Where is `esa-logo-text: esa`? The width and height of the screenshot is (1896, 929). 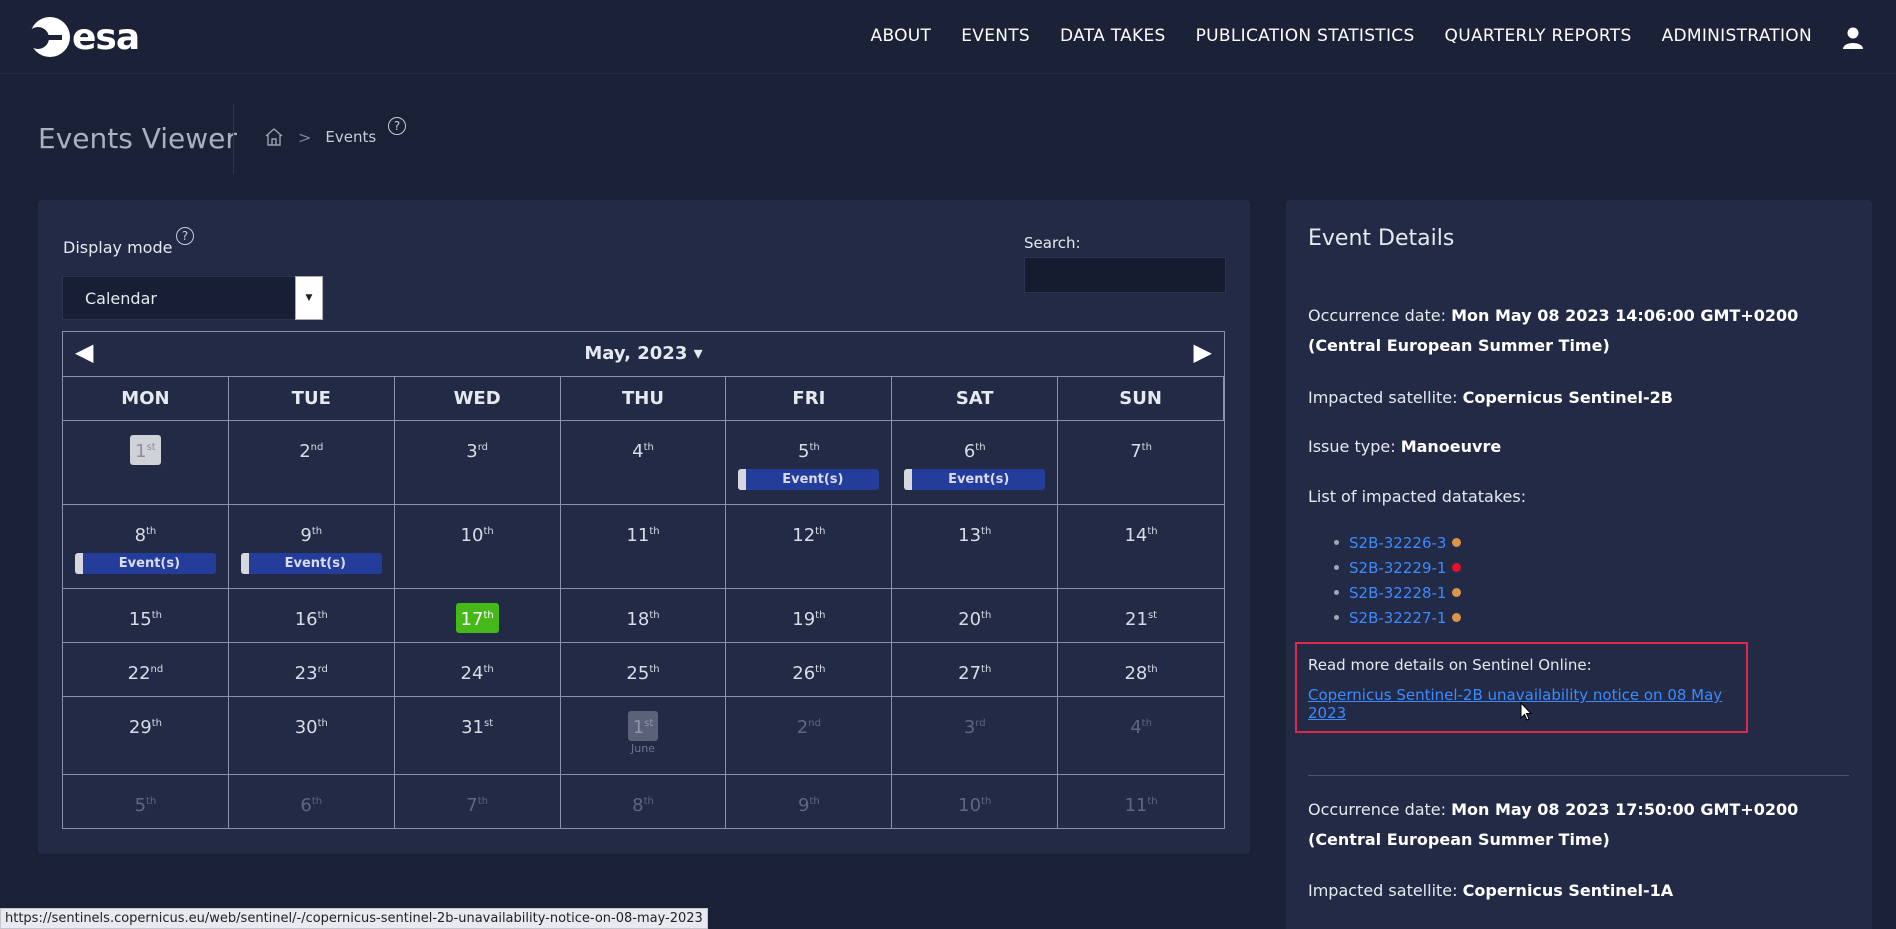
esa-logo-text: esa is located at coordinates (106, 37).